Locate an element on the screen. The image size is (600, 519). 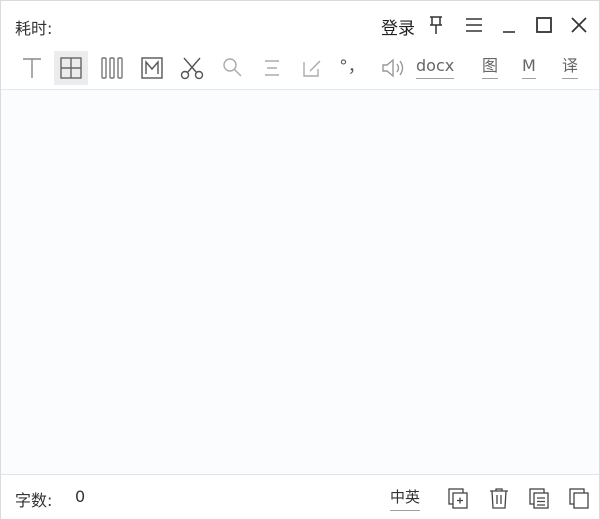
columns-icon is located at coordinates (112, 68).